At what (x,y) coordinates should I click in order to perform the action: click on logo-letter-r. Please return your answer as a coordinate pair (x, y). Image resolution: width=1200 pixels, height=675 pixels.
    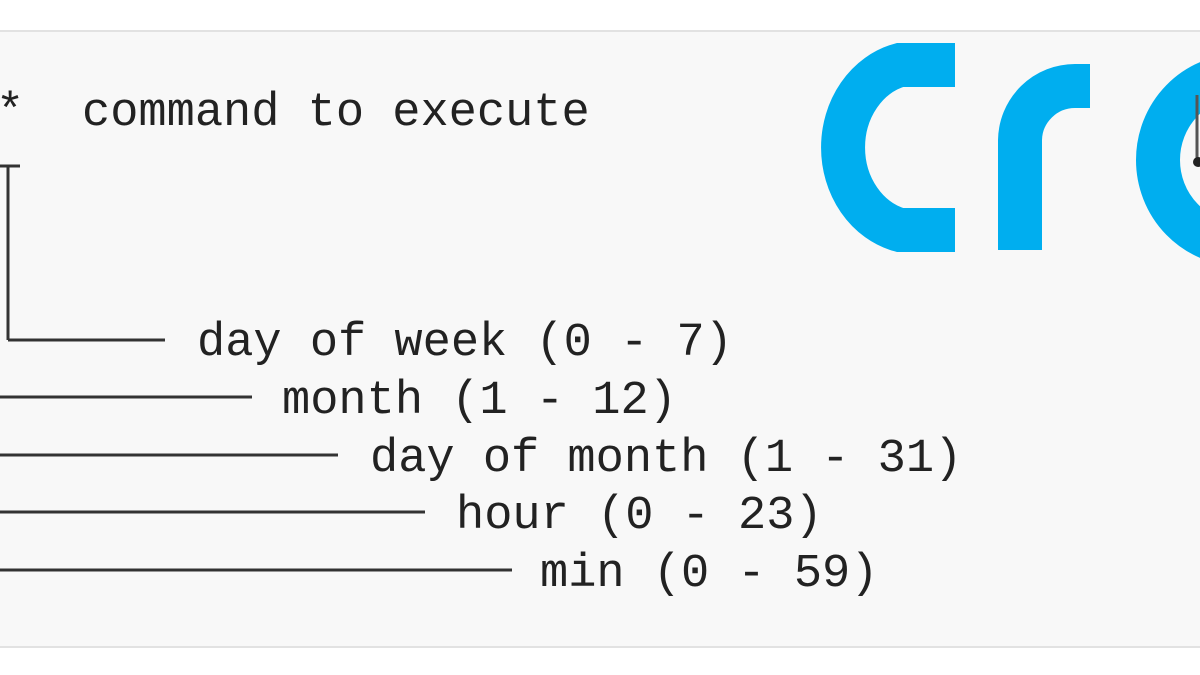
    Looking at the image, I should click on (1044, 157).